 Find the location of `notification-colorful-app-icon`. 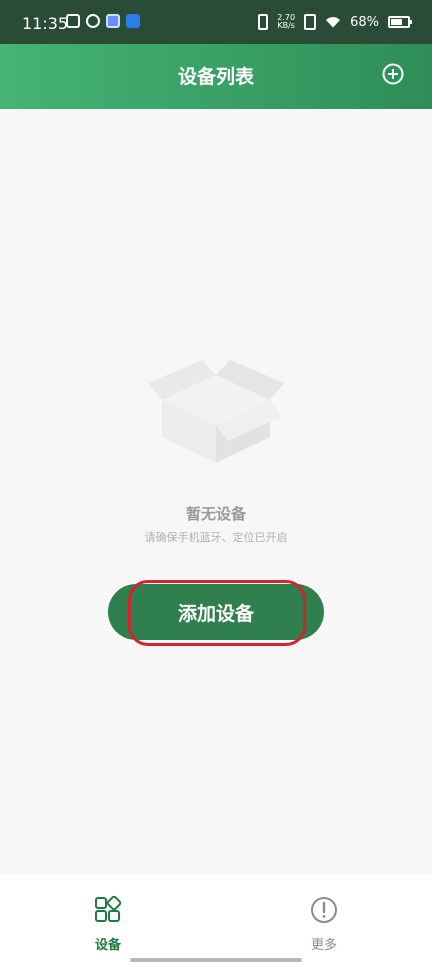

notification-colorful-app-icon is located at coordinates (113, 21).